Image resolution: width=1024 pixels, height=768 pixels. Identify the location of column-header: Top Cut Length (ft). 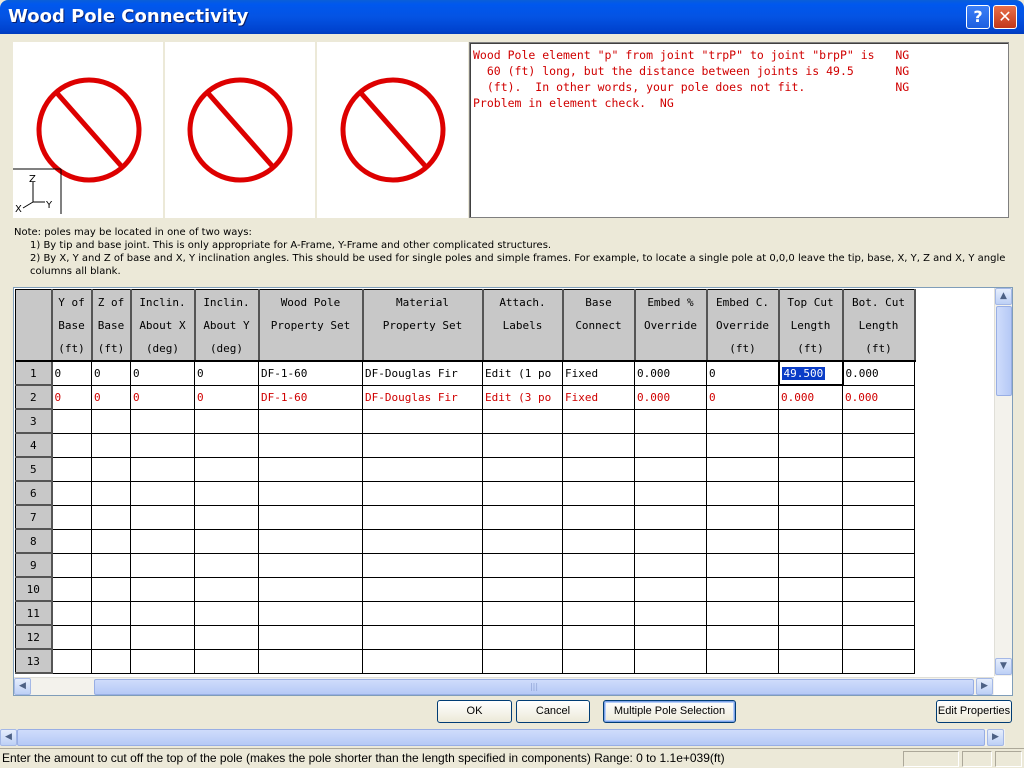
(811, 325).